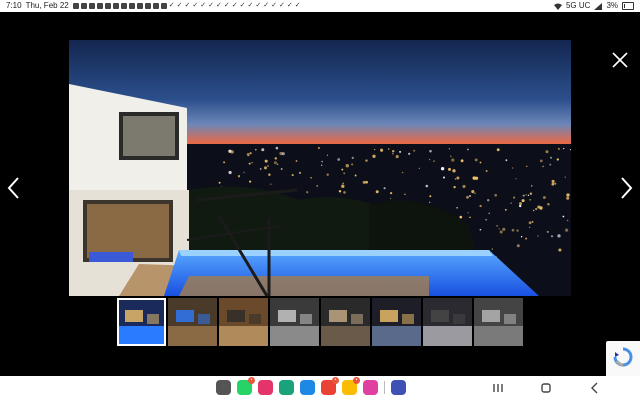 This screenshot has height=400, width=640. Describe the element at coordinates (223, 387) in the screenshot. I see `apps-grid-icon` at that location.